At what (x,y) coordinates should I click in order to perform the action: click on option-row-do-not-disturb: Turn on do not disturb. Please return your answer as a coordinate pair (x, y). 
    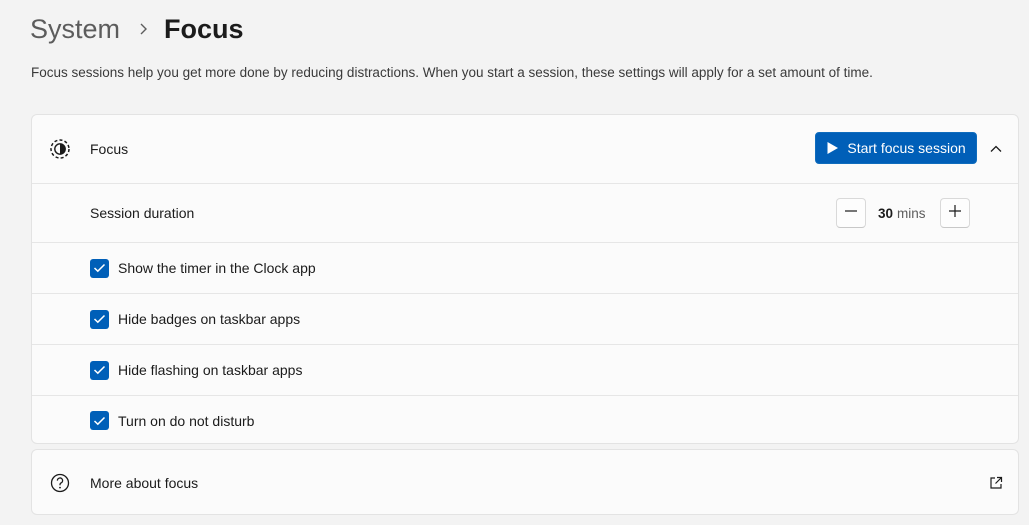
    Looking at the image, I should click on (525, 419).